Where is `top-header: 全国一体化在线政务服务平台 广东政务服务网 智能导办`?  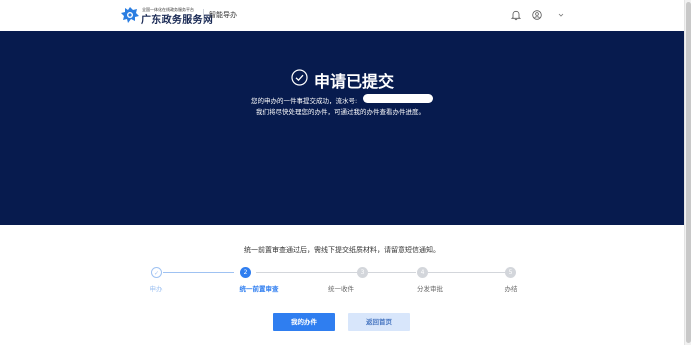
top-header: 全国一体化在线政务服务平台 广东政务服务网 智能导办 is located at coordinates (342, 15).